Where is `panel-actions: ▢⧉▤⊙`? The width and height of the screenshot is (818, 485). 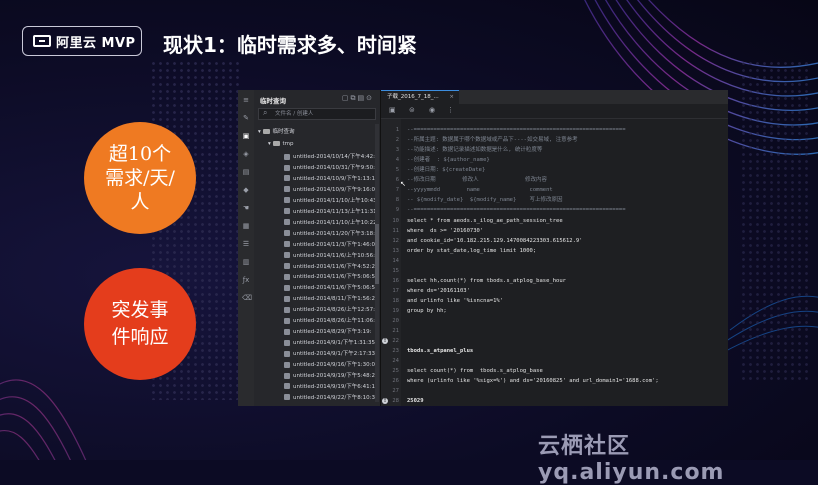
panel-actions: ▢⧉▤⊙ is located at coordinates (358, 98).